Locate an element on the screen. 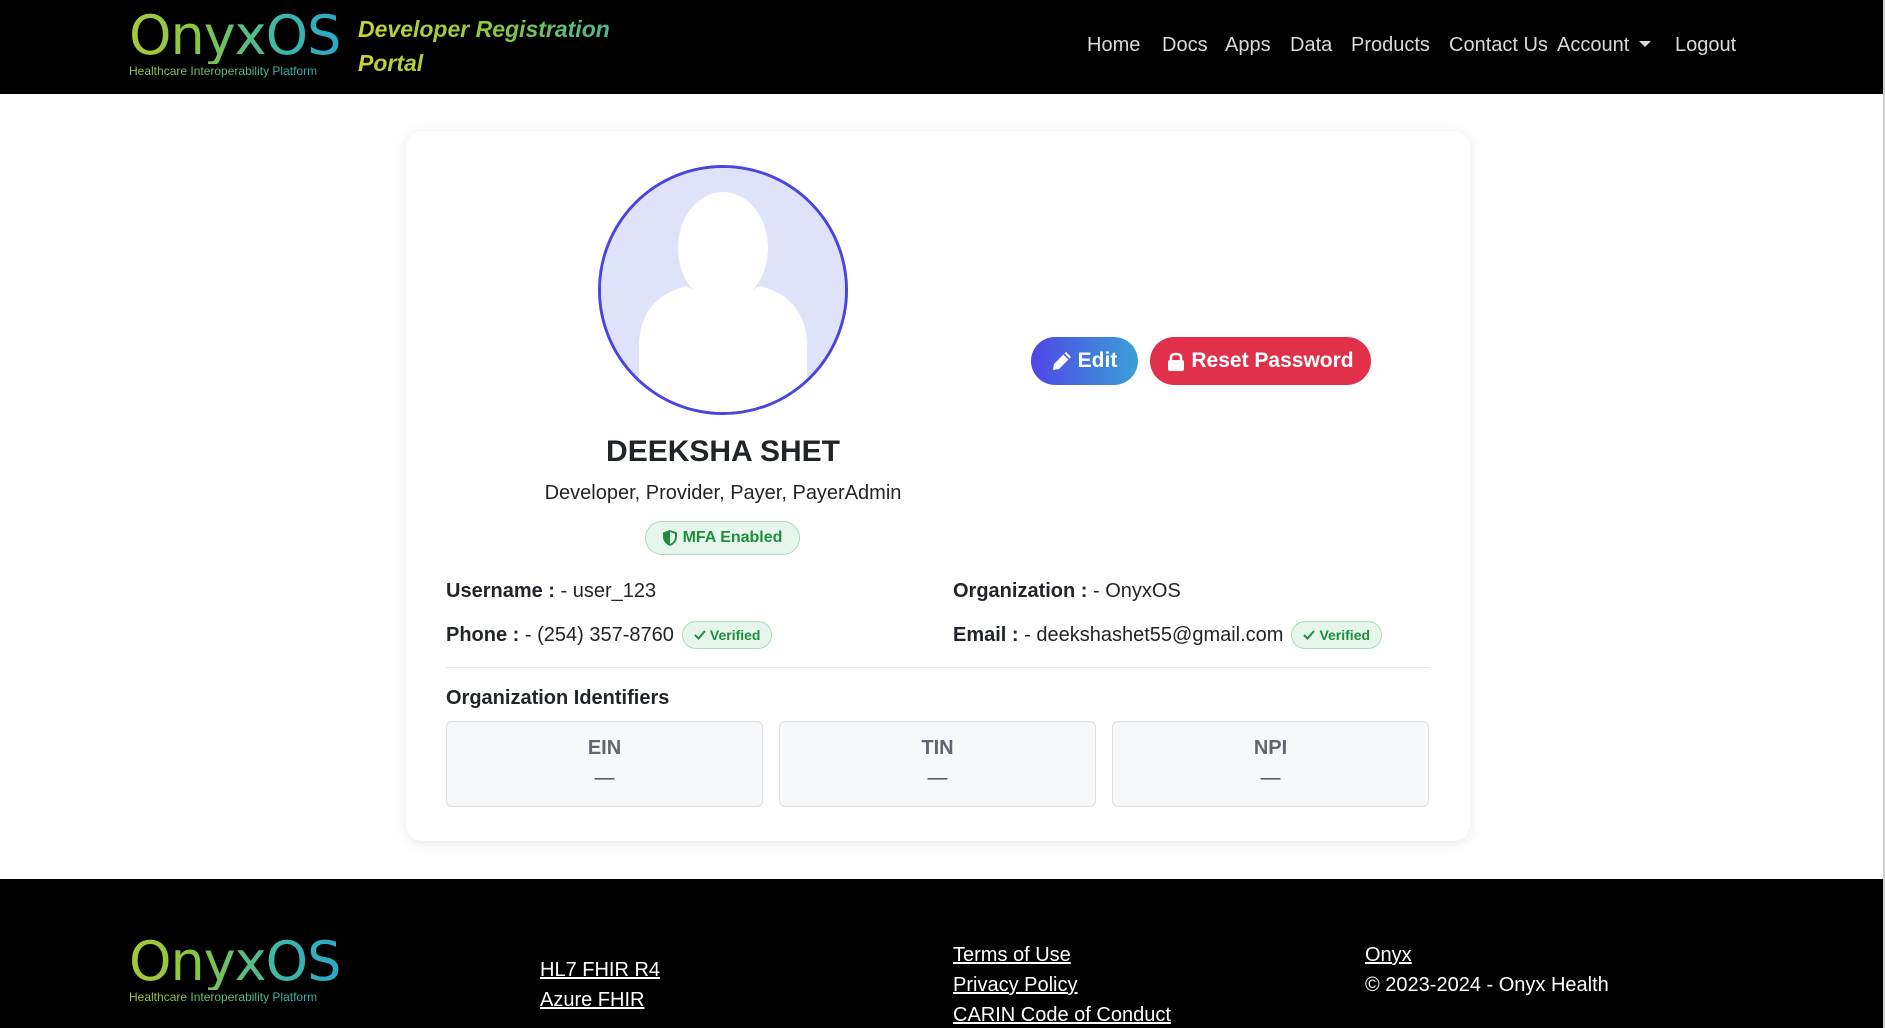 The image size is (1885, 1028). mfa-status-badge: MFA Enabled is located at coordinates (722, 538).